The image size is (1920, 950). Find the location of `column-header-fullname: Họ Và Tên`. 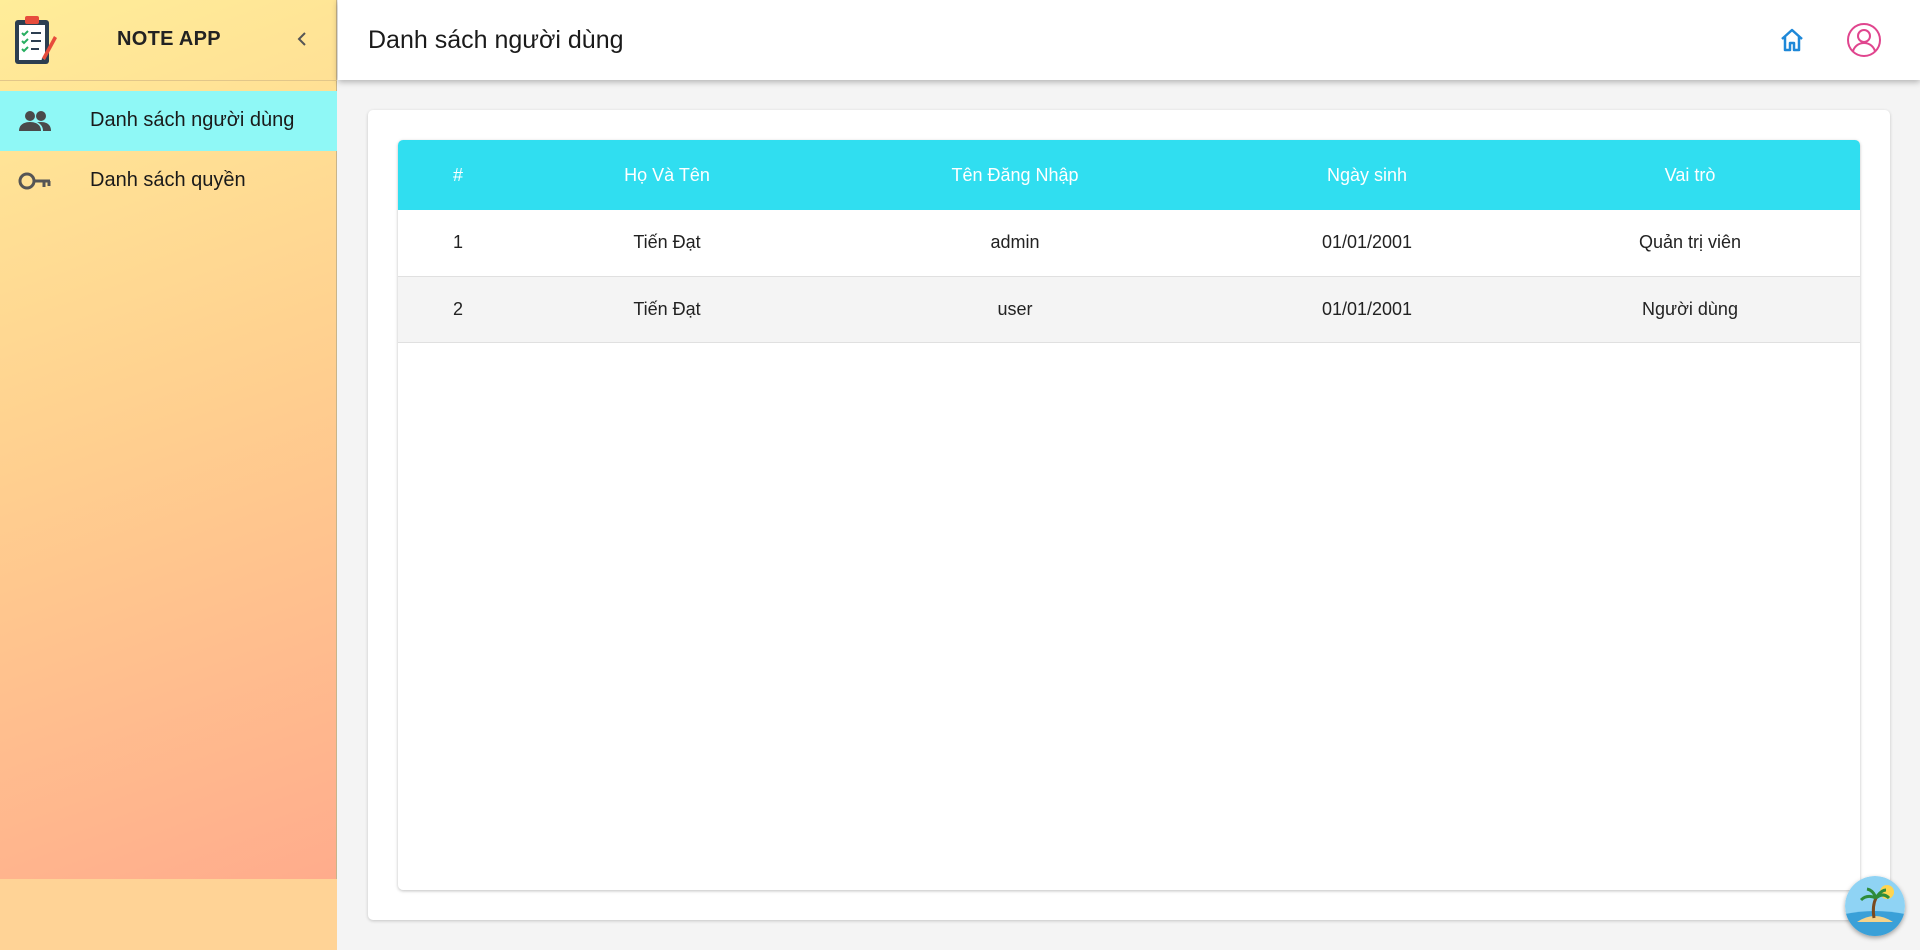

column-header-fullname: Họ Và Tên is located at coordinates (667, 175).